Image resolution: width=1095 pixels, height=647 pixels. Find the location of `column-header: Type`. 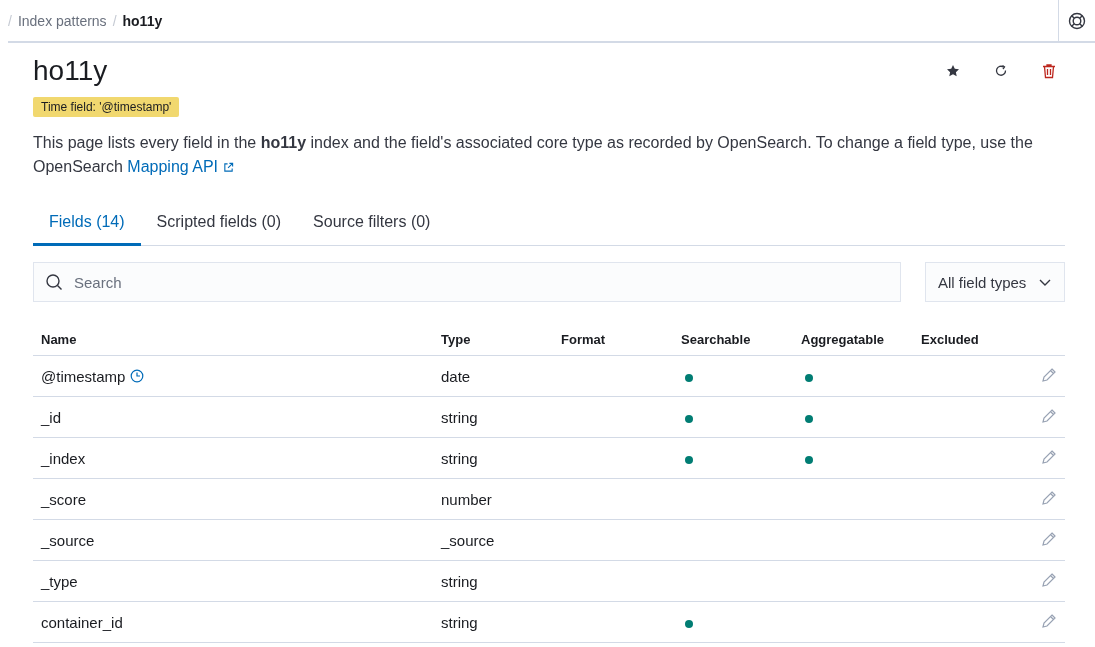

column-header: Type is located at coordinates (493, 340).